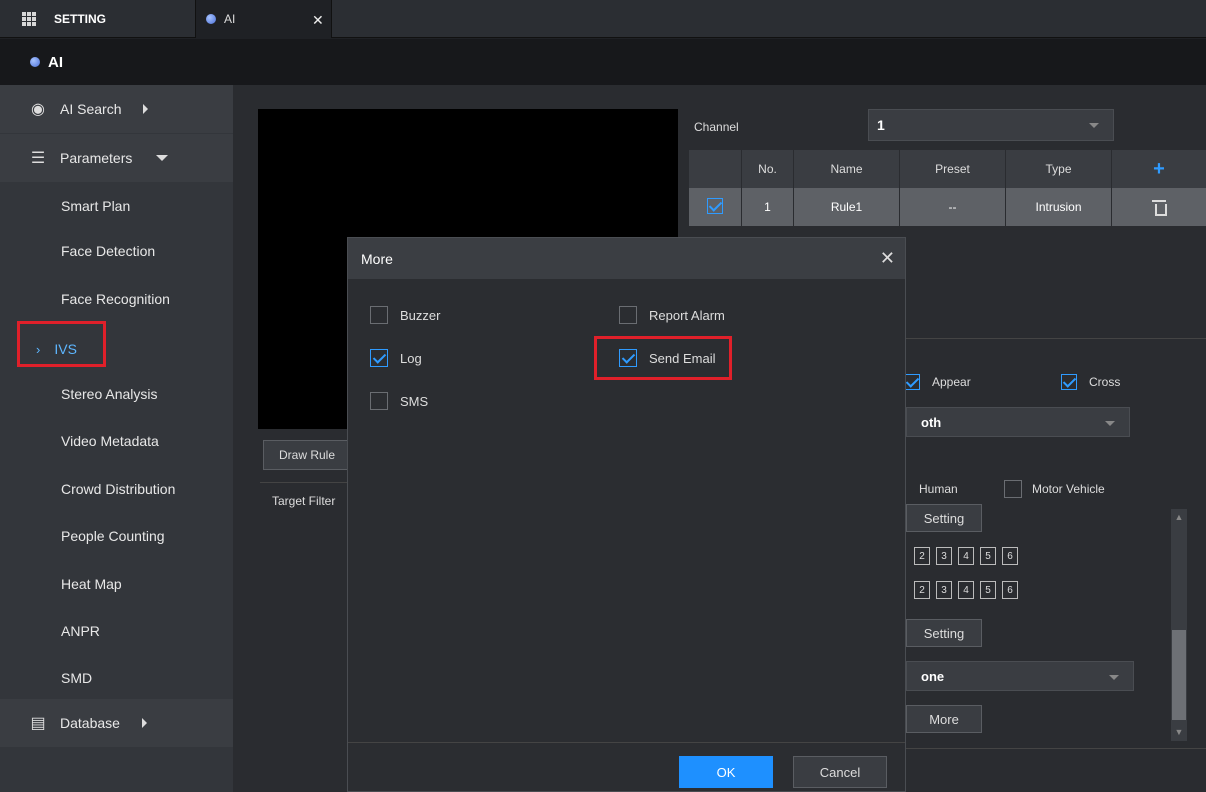 This screenshot has width=1206, height=792. What do you see at coordinates (952, 207) in the screenshot?
I see `cell-preset: --` at bounding box center [952, 207].